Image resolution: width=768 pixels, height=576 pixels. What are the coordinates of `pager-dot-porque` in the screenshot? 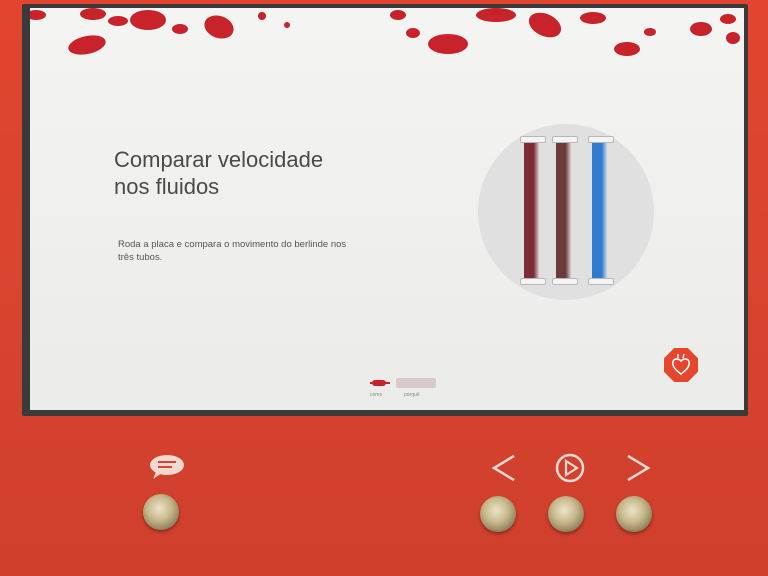 It's located at (416, 383).